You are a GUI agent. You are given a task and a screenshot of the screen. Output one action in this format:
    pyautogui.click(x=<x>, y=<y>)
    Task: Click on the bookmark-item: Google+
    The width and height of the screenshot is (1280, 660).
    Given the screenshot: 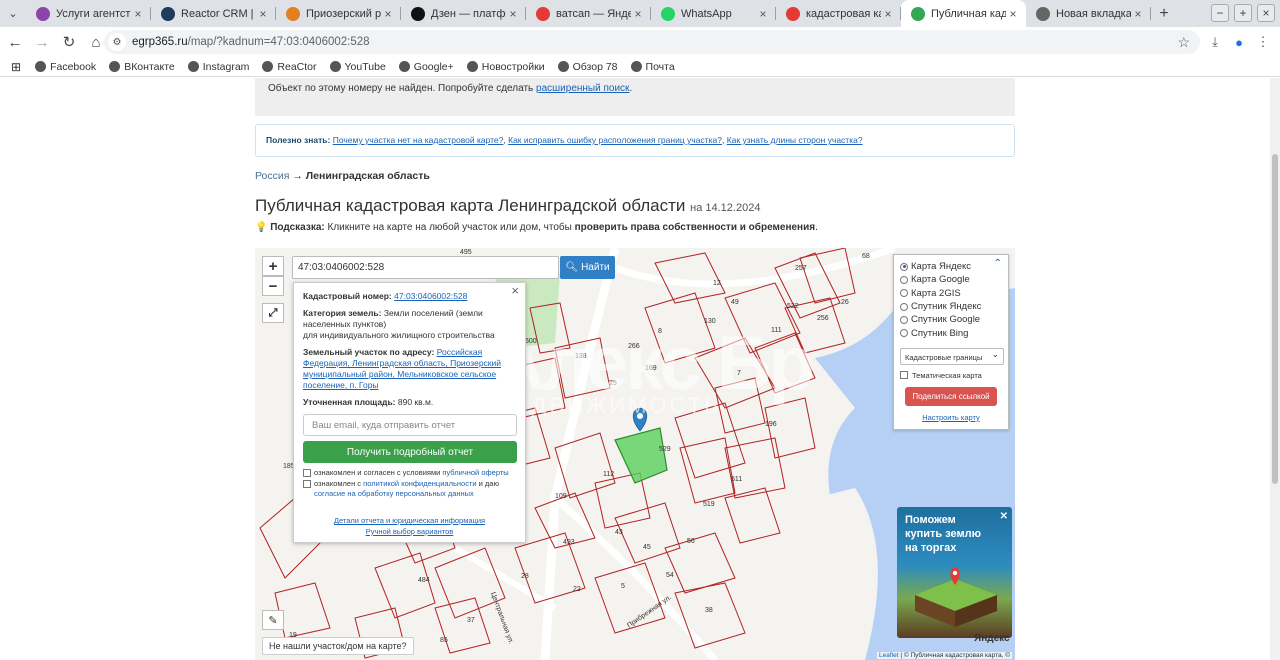 What is the action you would take?
    pyautogui.click(x=426, y=67)
    